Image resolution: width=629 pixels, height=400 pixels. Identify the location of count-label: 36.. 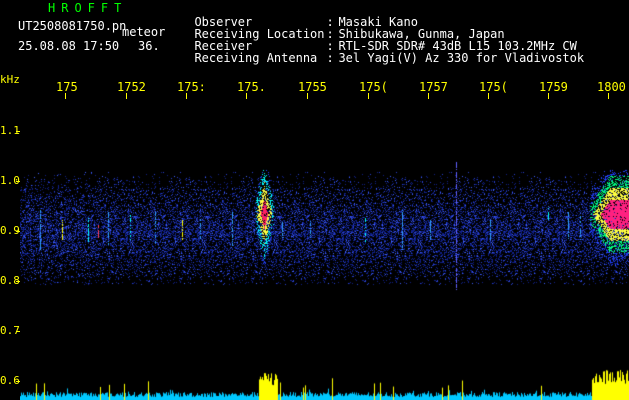
(149, 46).